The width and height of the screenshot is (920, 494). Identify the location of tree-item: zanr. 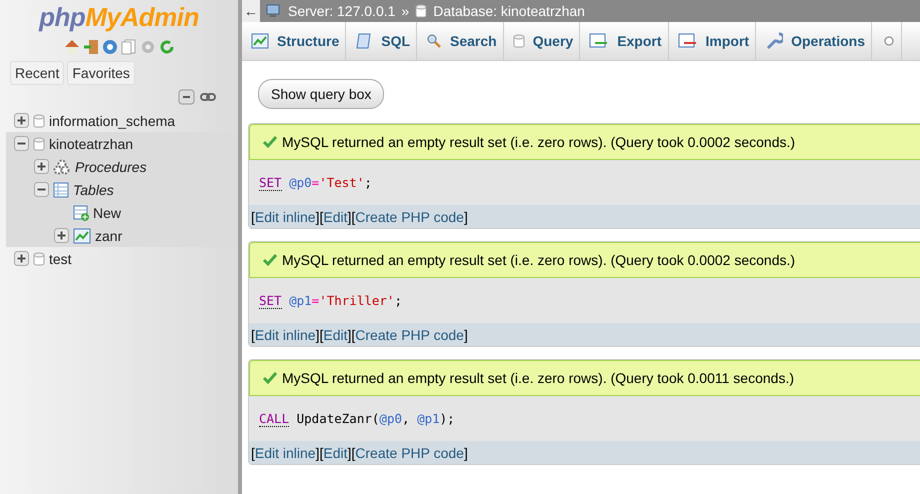
(108, 236).